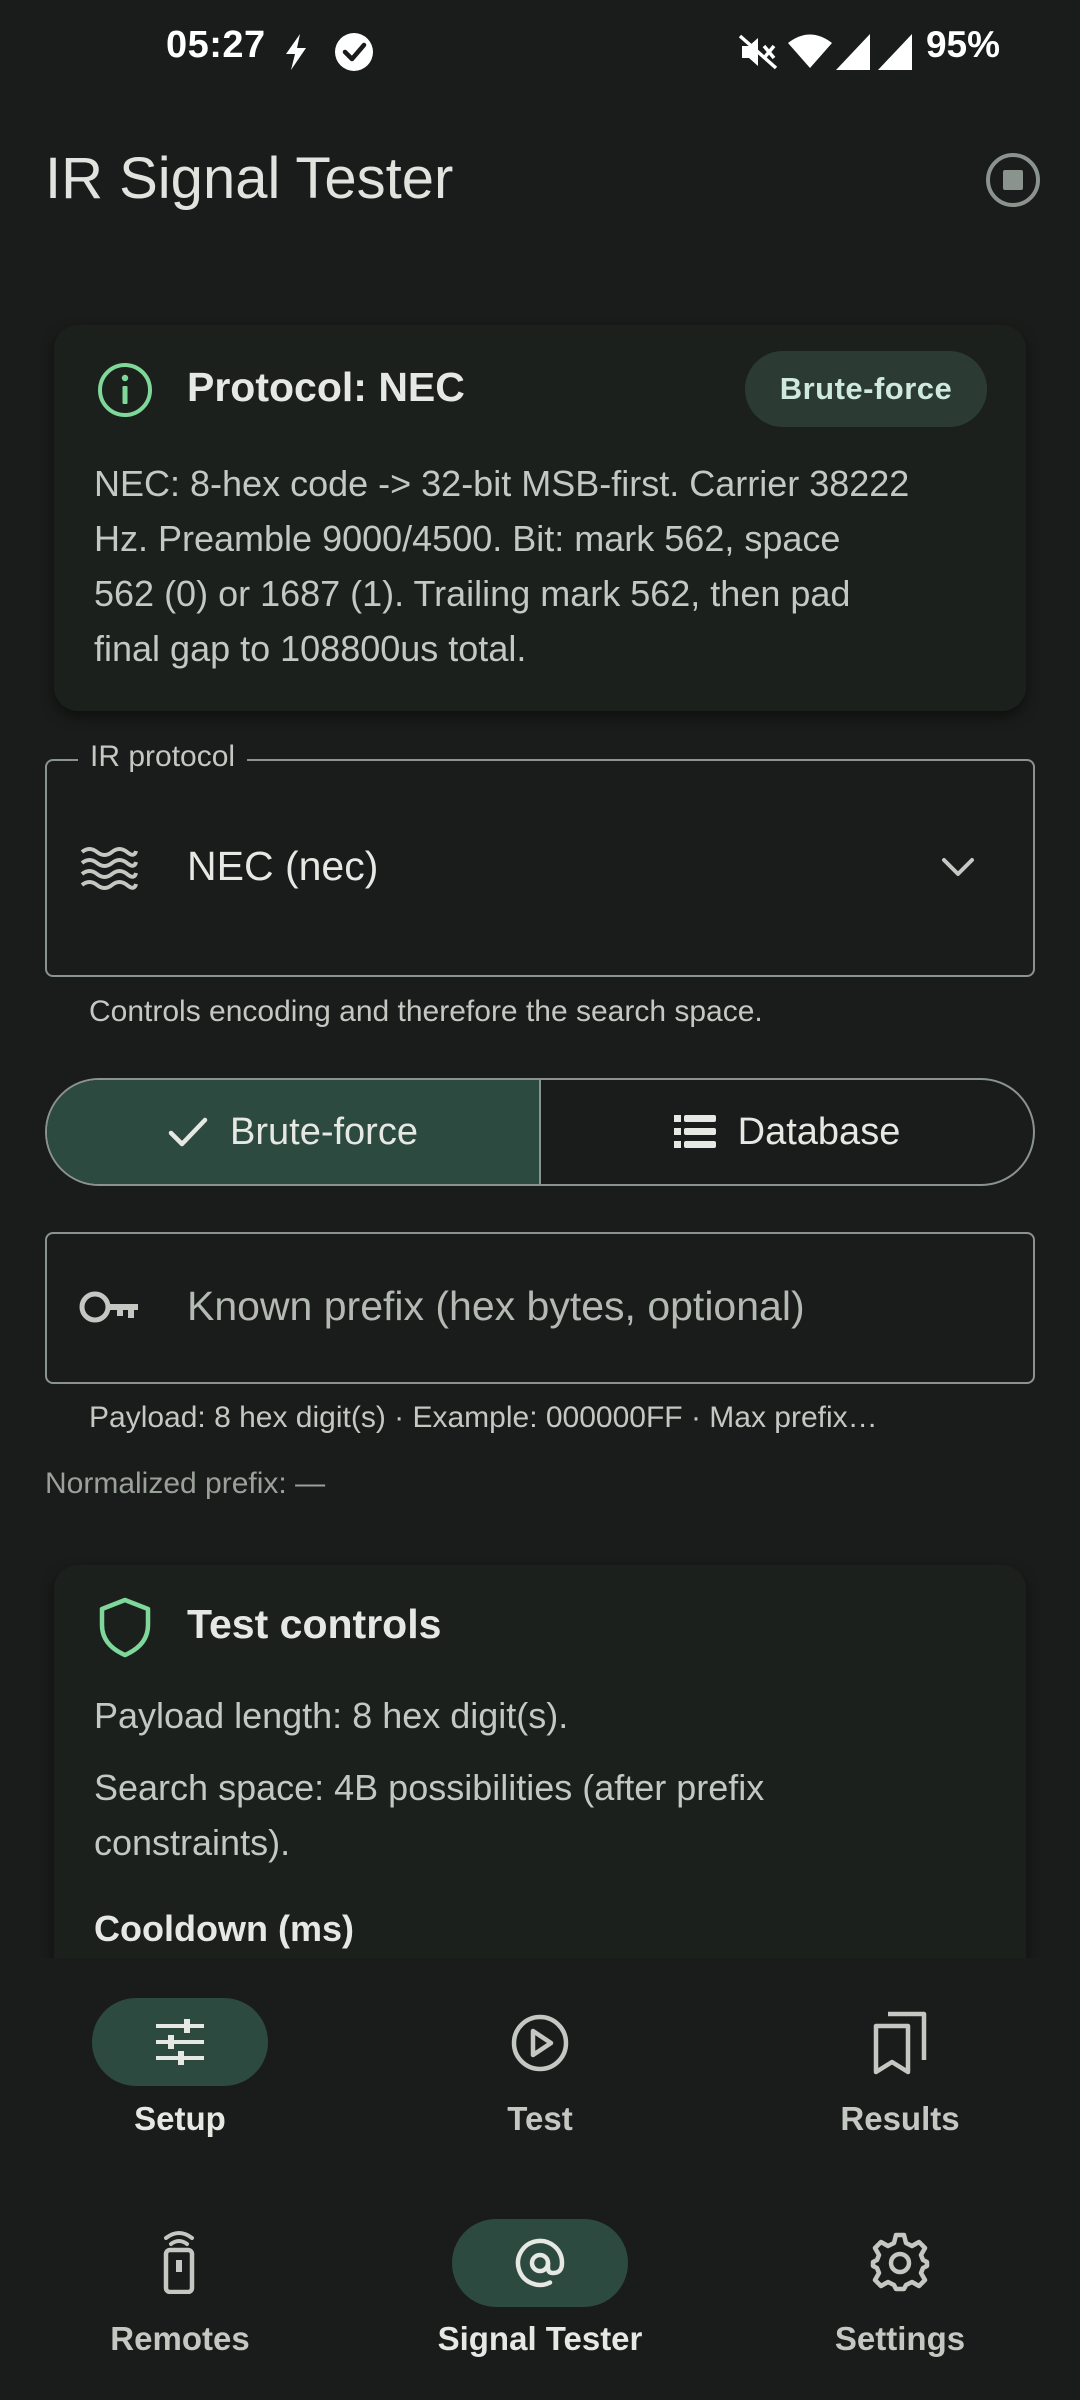  What do you see at coordinates (310, 648) in the screenshot?
I see `protocol-description-line: final gap to 108800us total.` at bounding box center [310, 648].